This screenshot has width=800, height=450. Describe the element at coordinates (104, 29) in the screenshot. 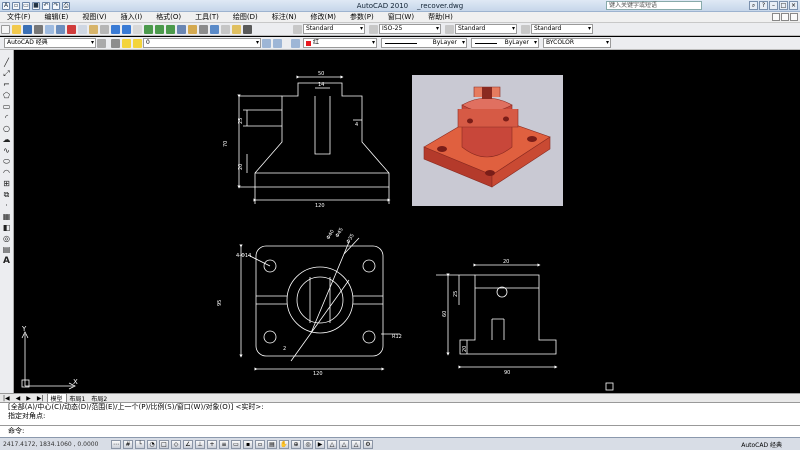

I see `match-prop-icon` at that location.